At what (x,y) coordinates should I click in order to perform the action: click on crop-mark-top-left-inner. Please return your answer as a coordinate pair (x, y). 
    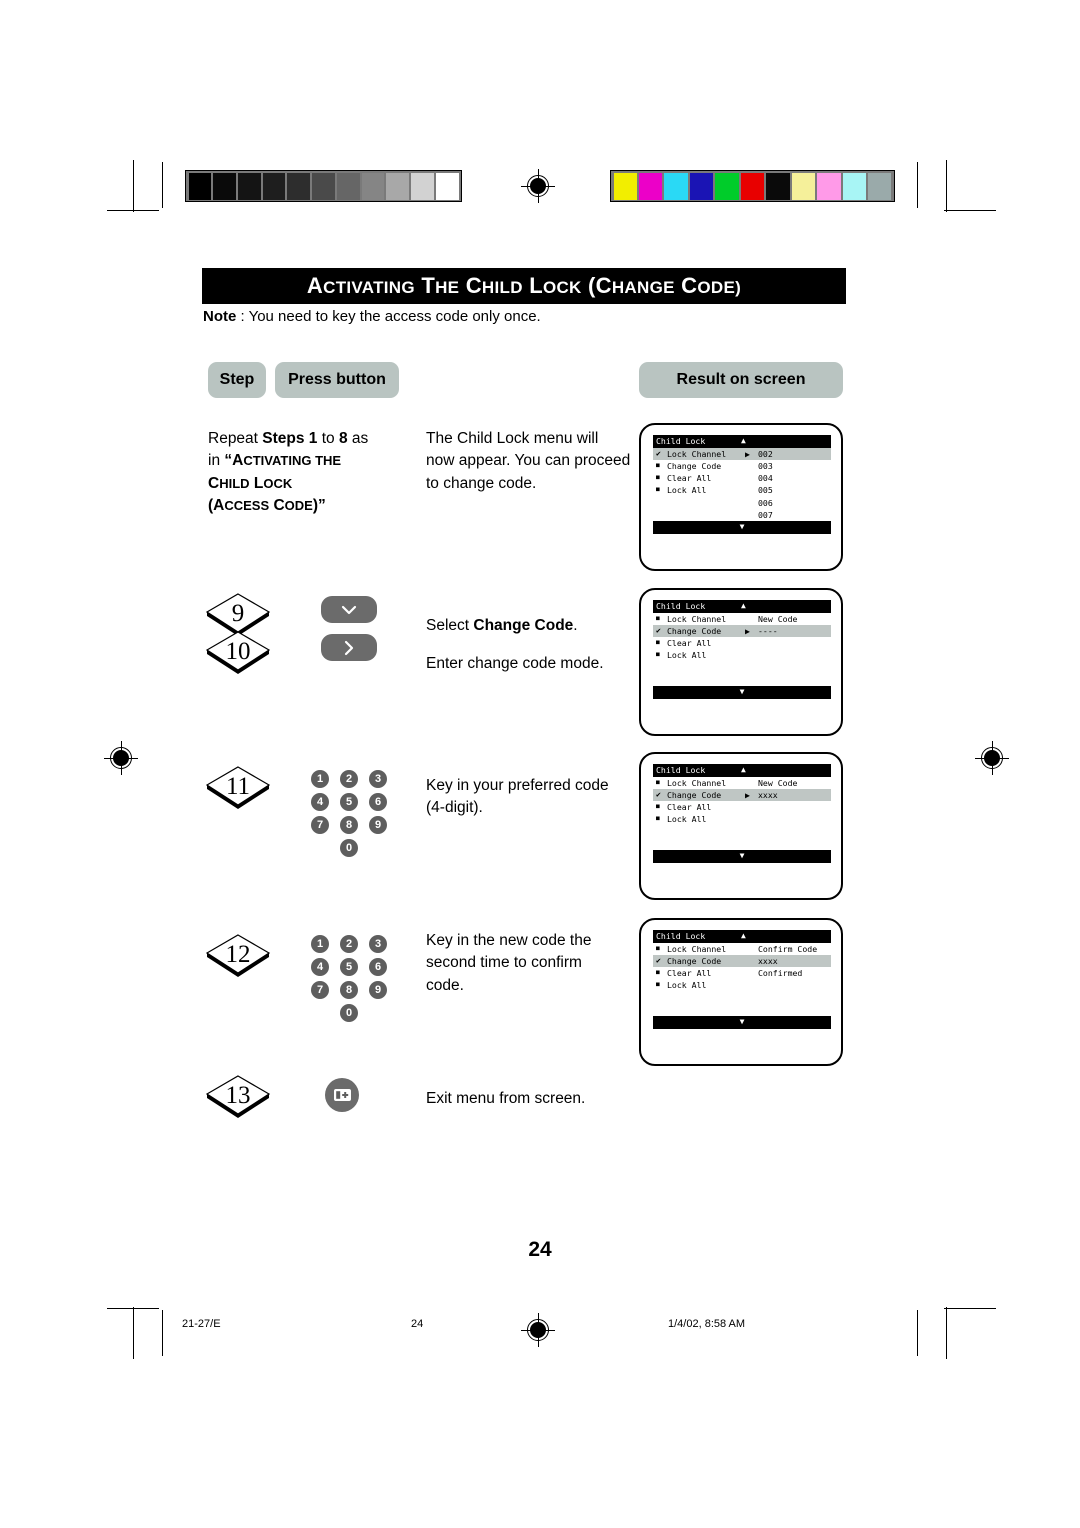
    Looking at the image, I should click on (162, 185).